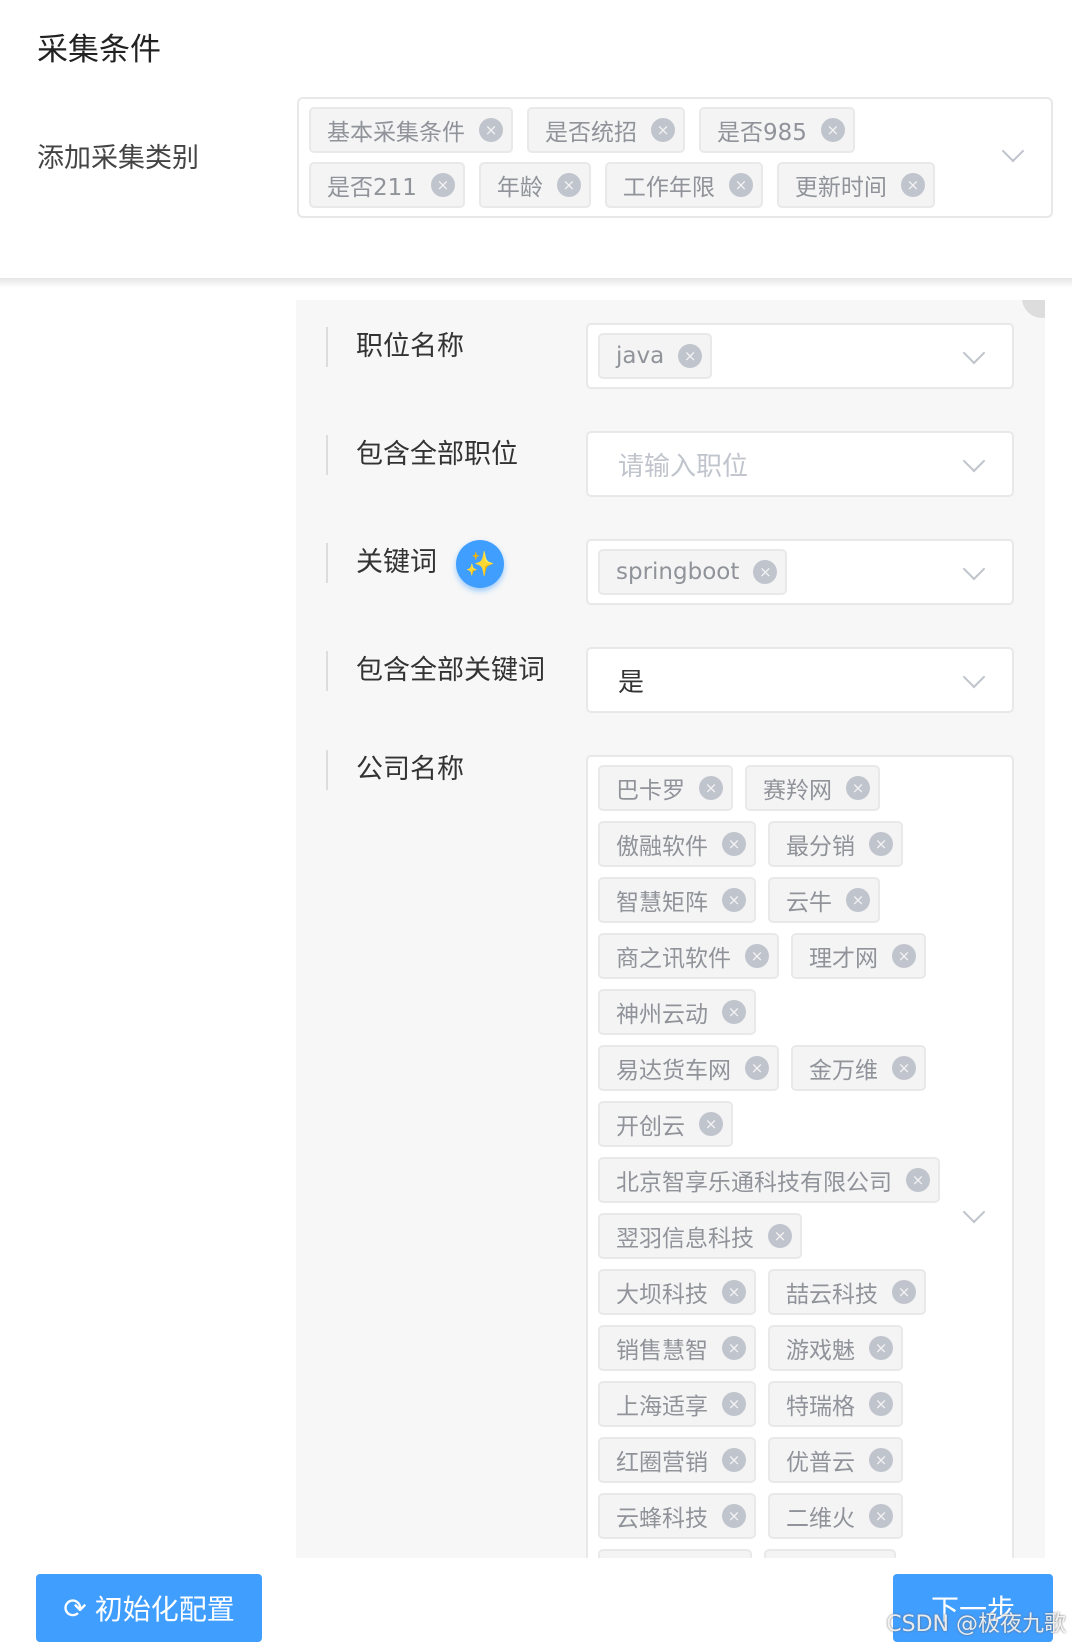 This screenshot has width=1072, height=1644. Describe the element at coordinates (762, 133) in the screenshot. I see `tag-label: 是否985` at that location.